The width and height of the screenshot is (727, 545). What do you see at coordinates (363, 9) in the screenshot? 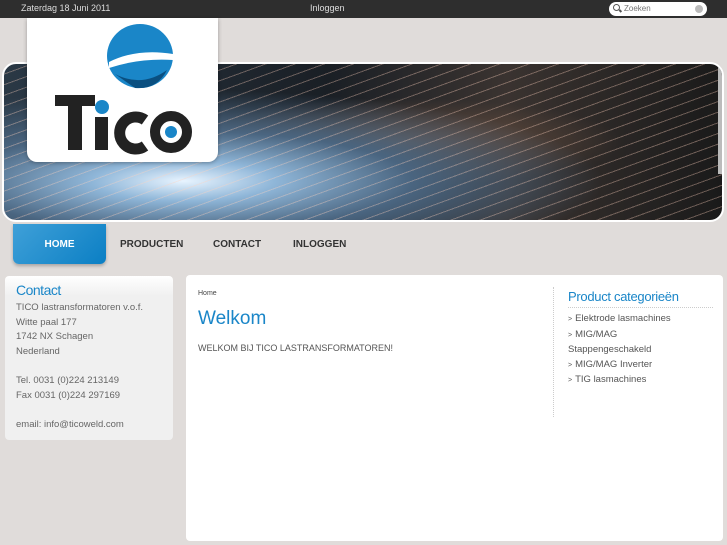
I see `top-bar: Zaterdag 18 Juni 2011 Inloggen` at bounding box center [363, 9].